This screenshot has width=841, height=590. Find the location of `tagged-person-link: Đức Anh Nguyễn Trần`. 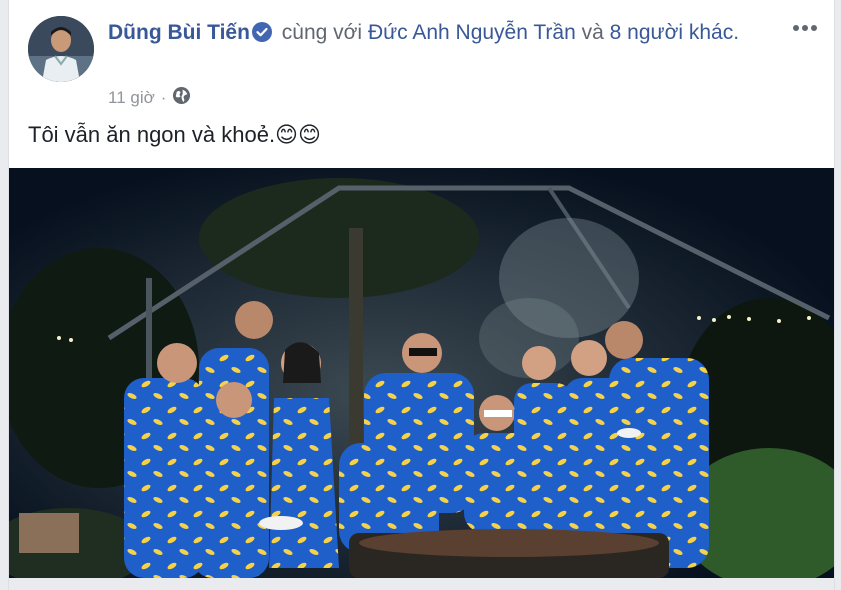

tagged-person-link: Đức Anh Nguyễn Trần is located at coordinates (472, 32).